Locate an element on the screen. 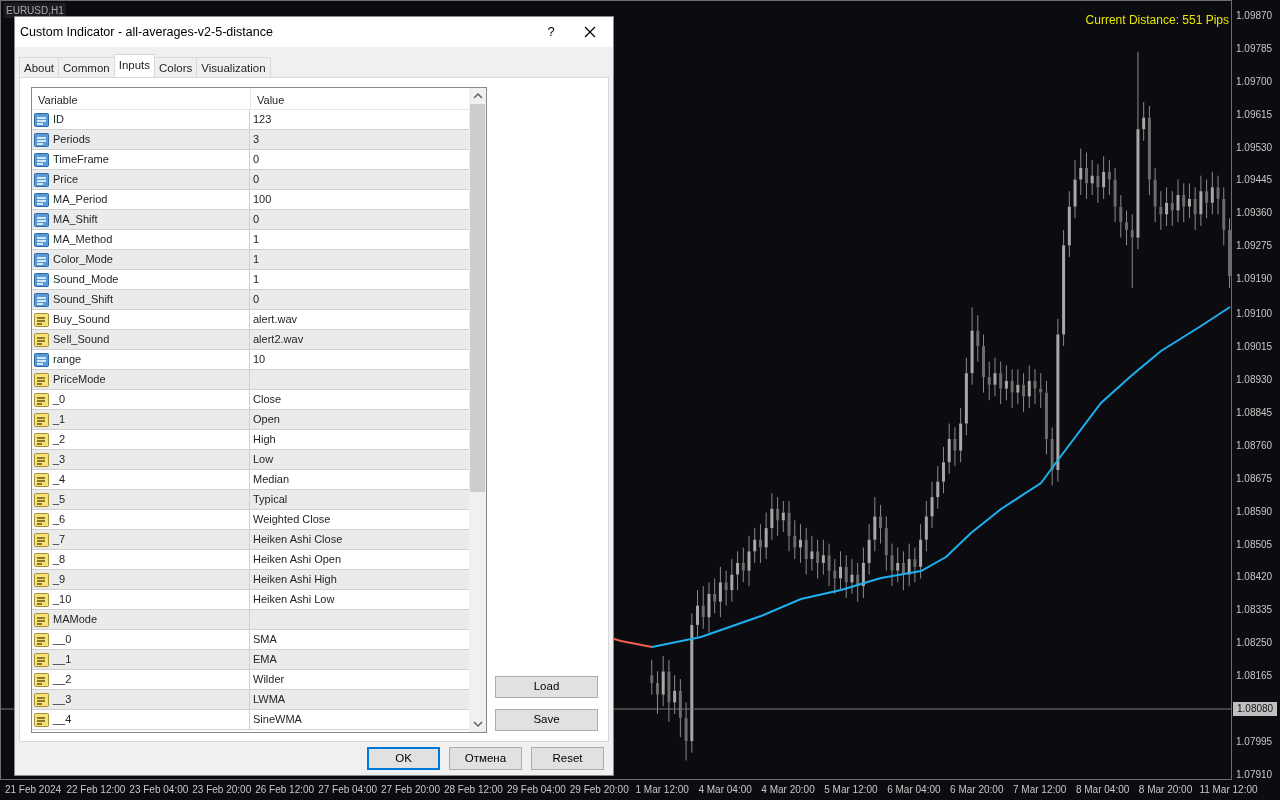 The width and height of the screenshot is (1280, 800). variable-value: 1 is located at coordinates (256, 239).